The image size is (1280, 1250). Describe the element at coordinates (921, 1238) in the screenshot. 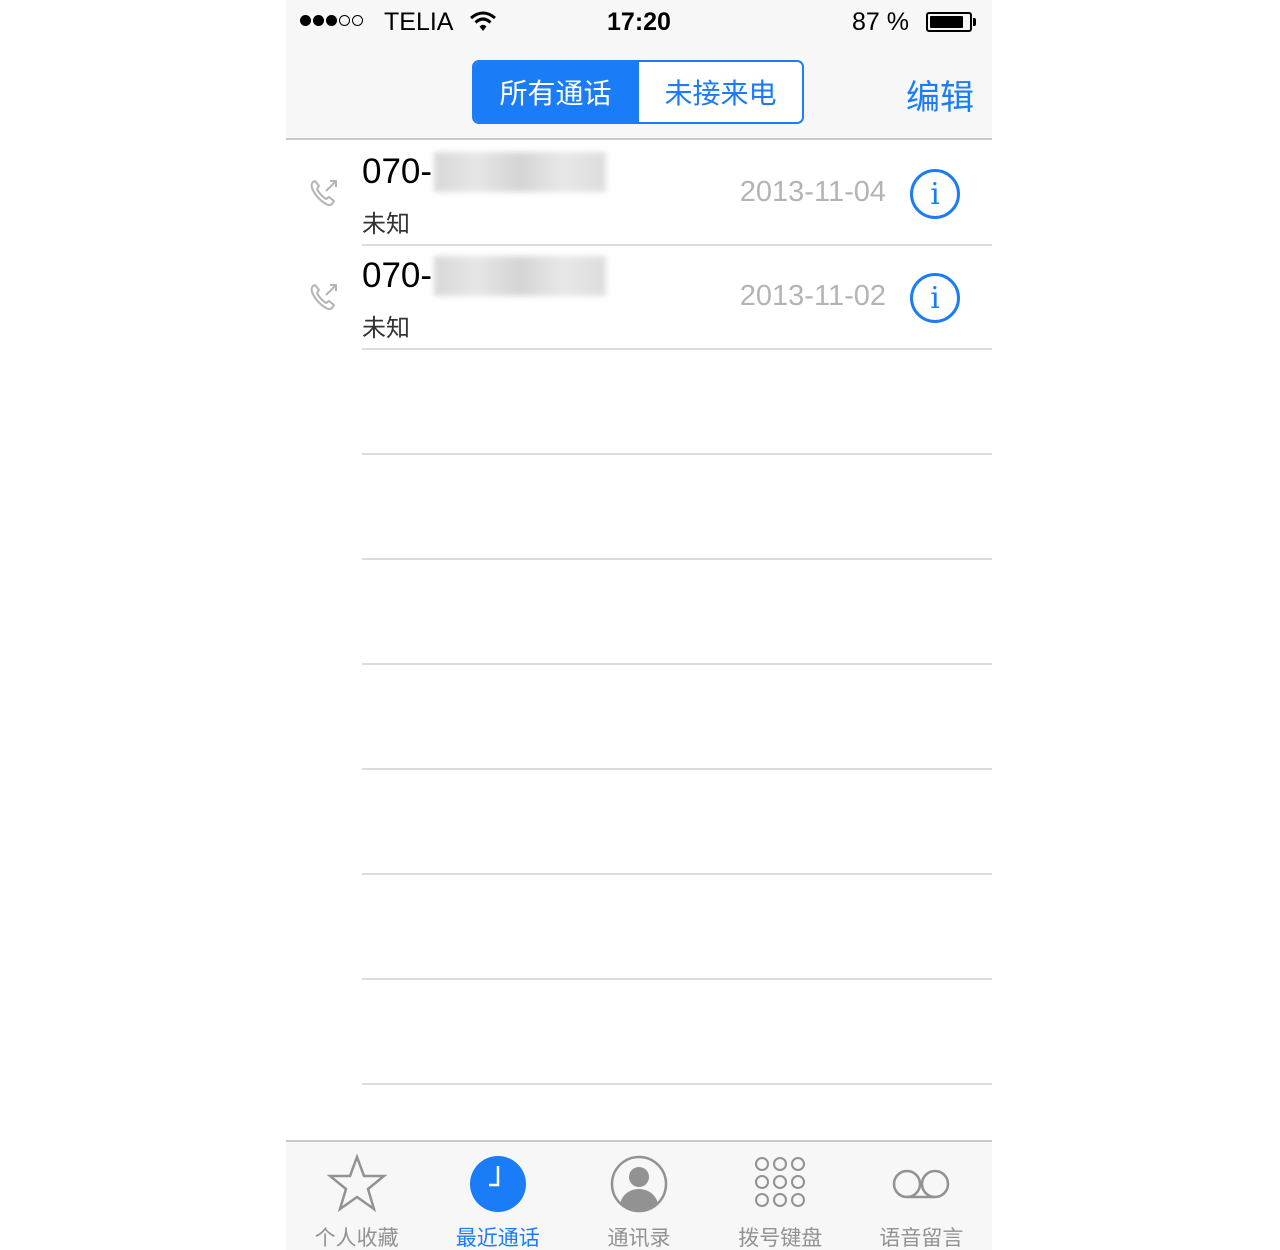

I see `tab-label: 语音留言` at that location.